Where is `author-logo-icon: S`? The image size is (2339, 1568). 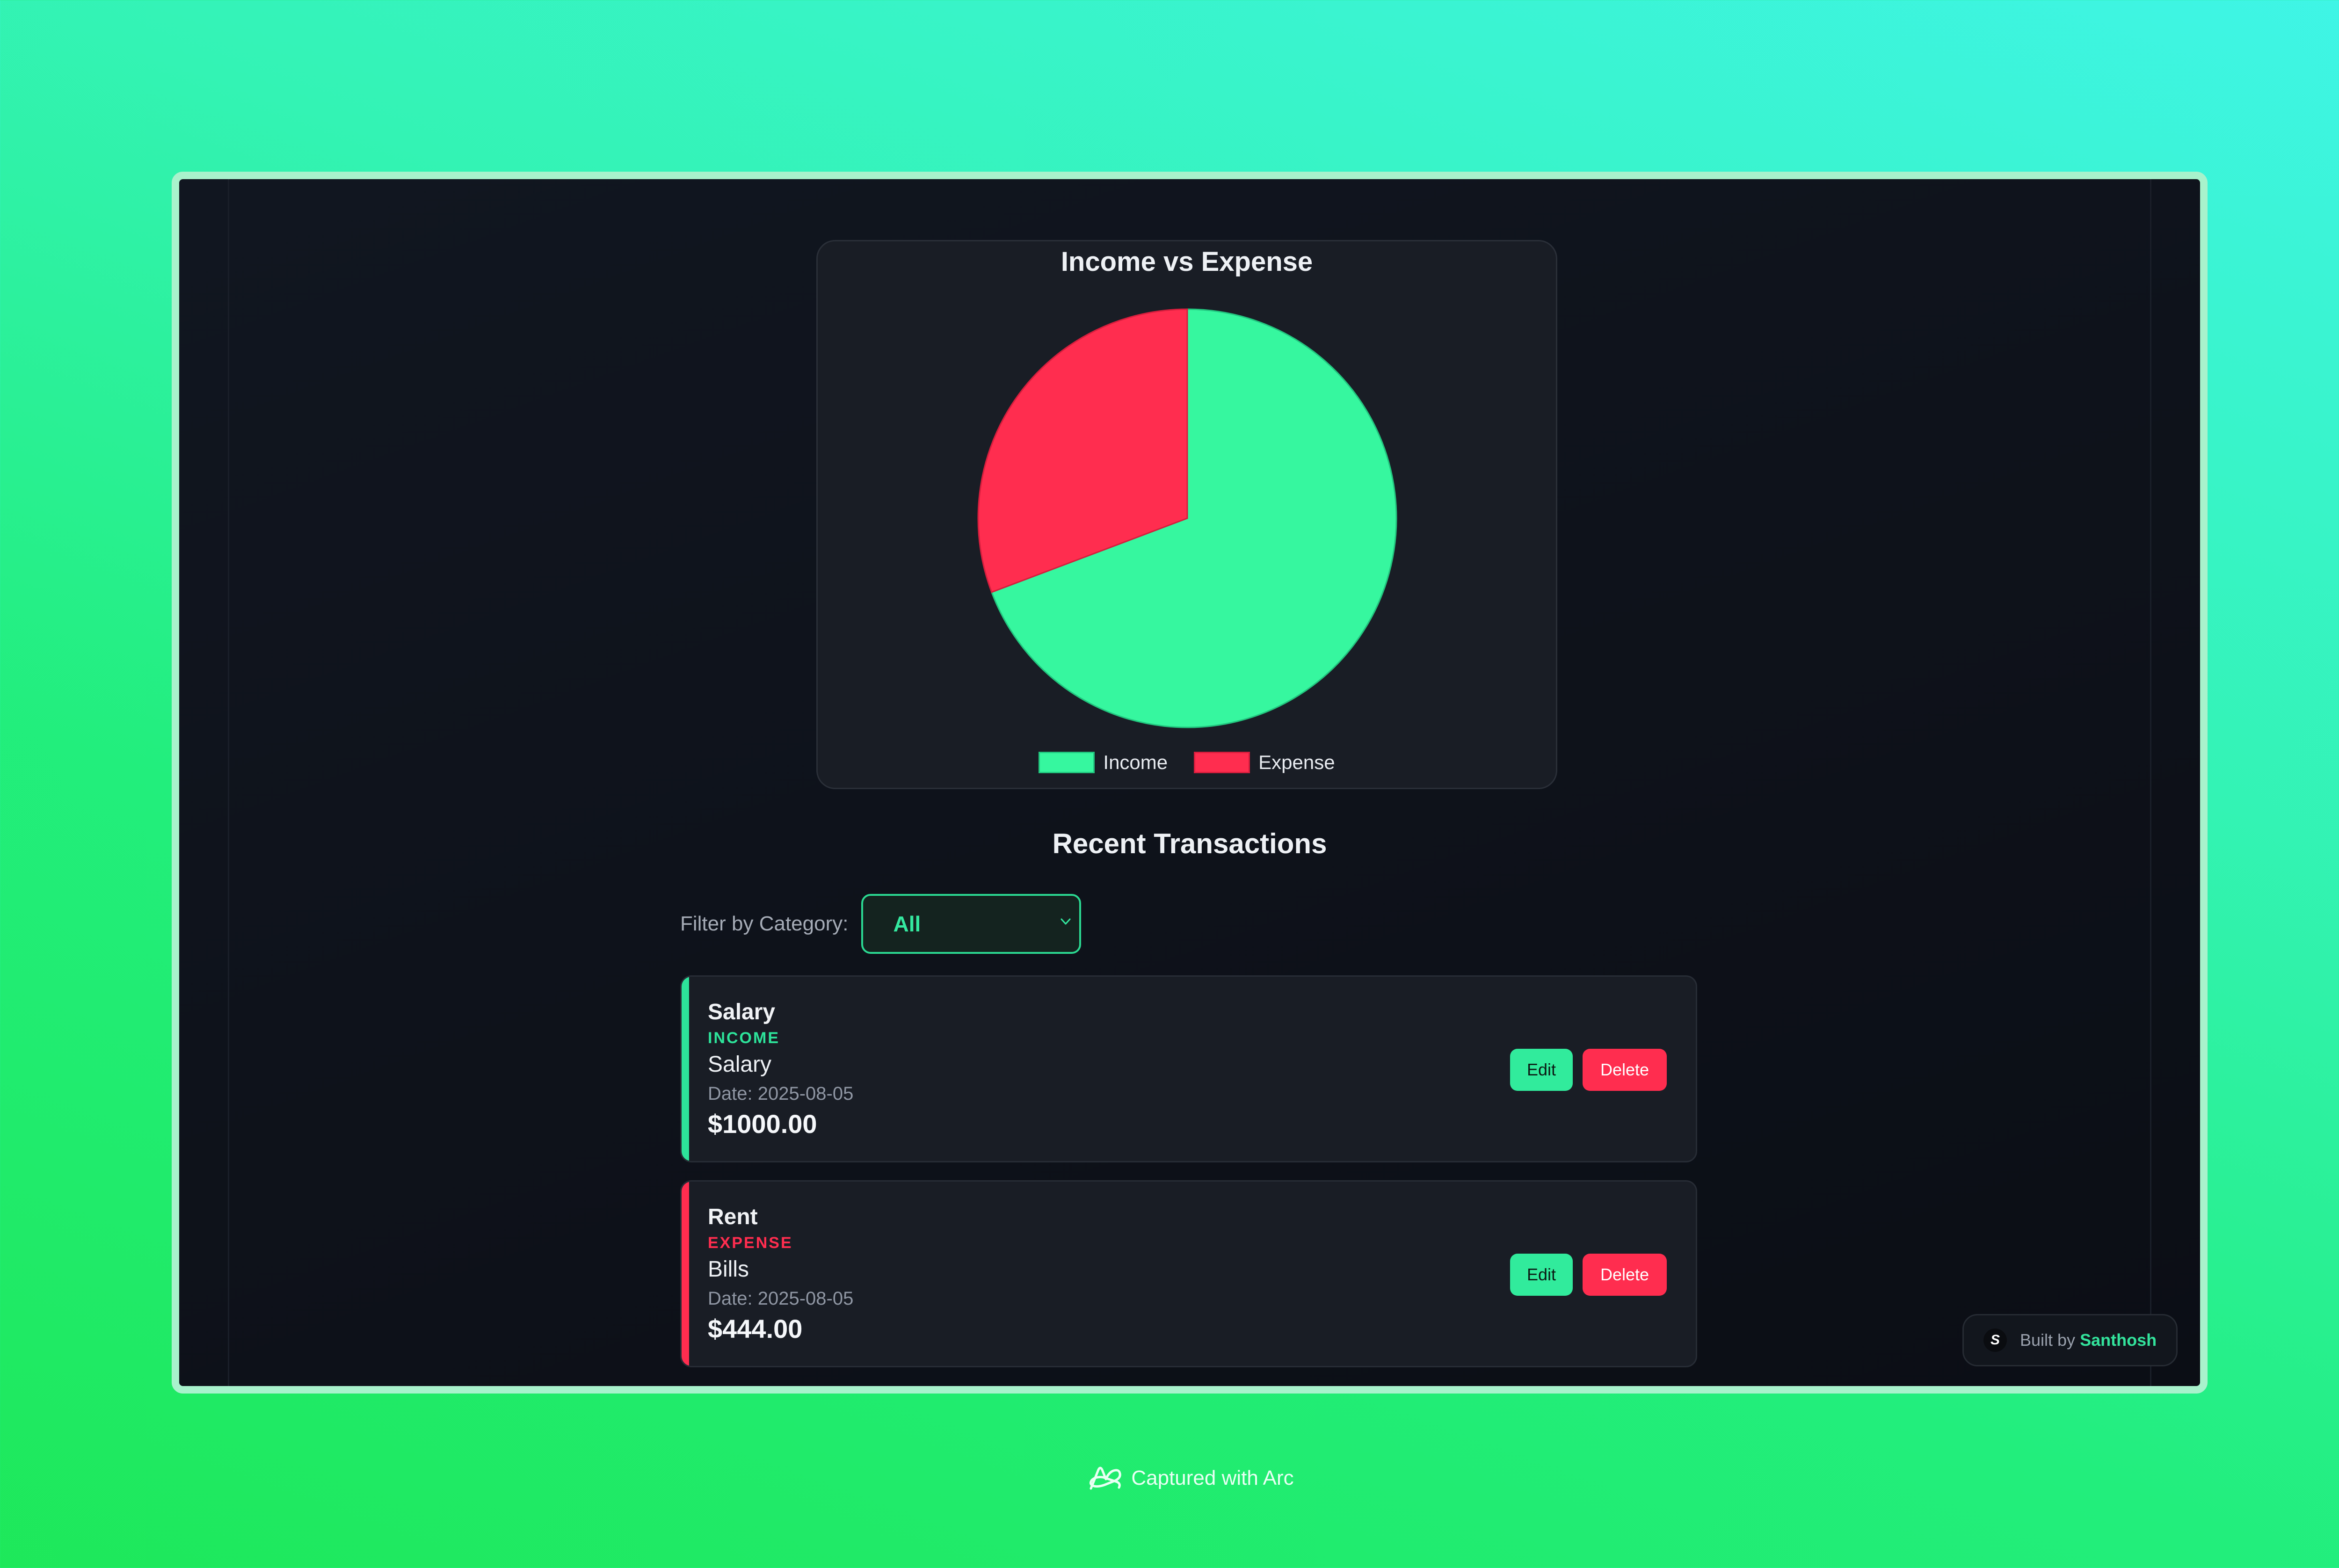
author-logo-icon: S is located at coordinates (1995, 1340).